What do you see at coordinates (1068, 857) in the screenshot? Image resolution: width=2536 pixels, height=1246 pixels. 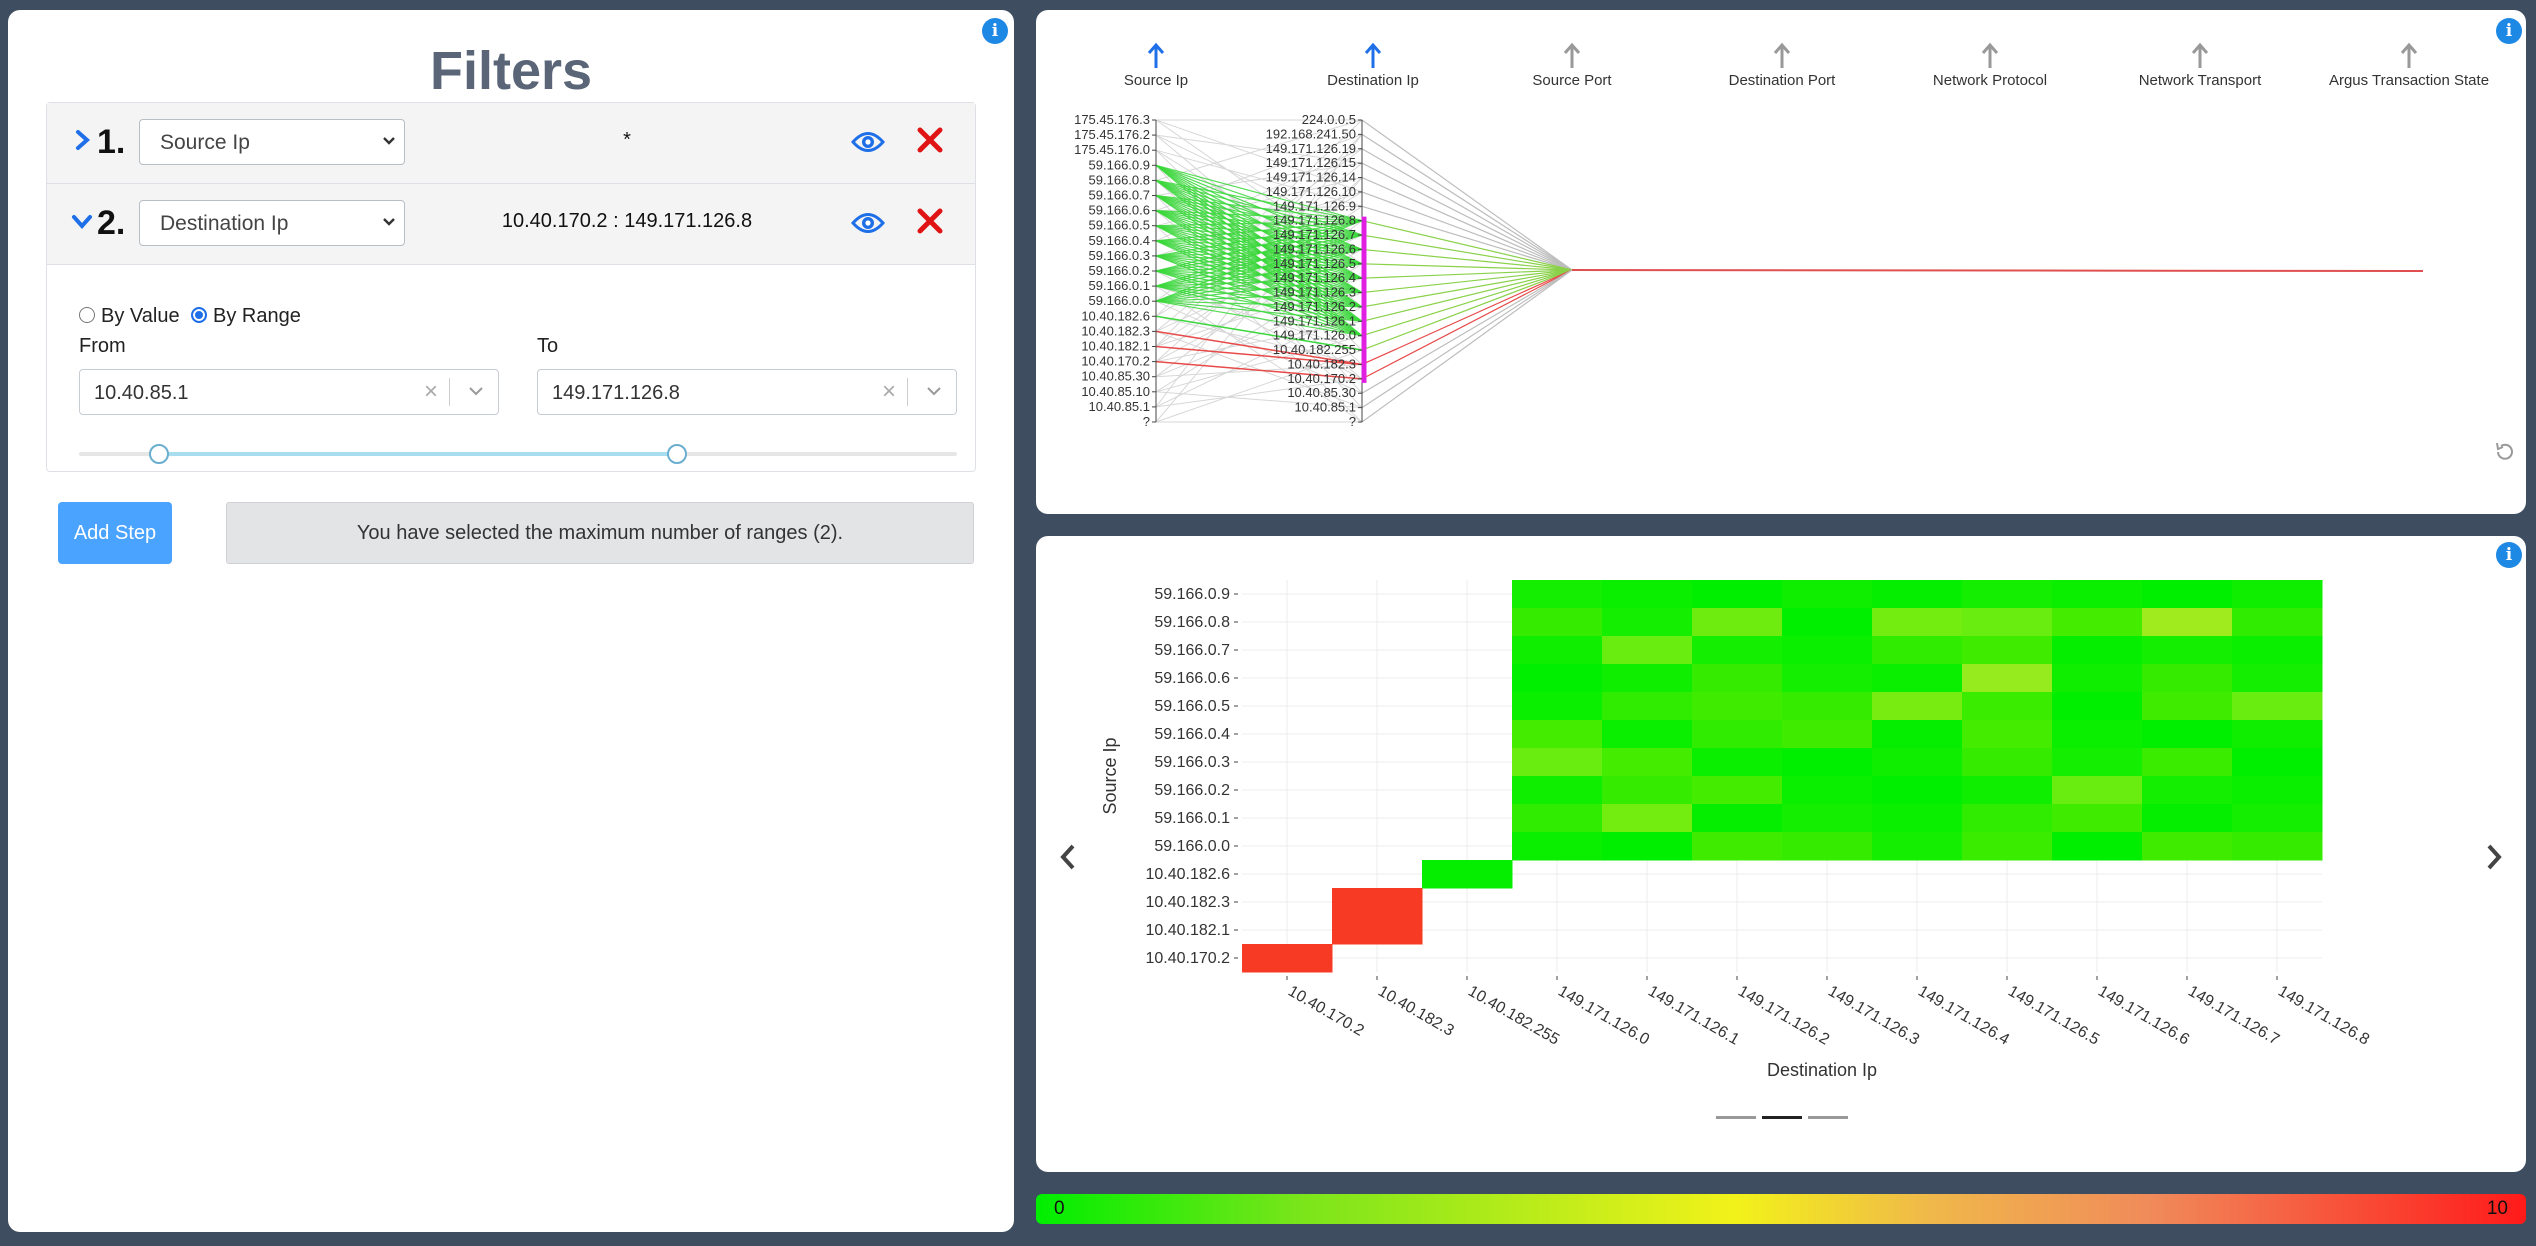 I see `chevron-left-icon` at bounding box center [1068, 857].